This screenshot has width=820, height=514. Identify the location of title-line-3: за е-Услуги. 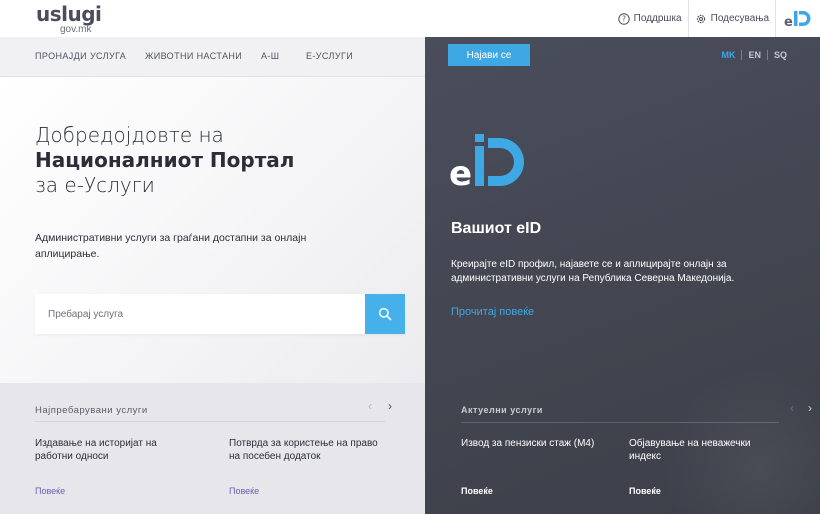
(95, 185).